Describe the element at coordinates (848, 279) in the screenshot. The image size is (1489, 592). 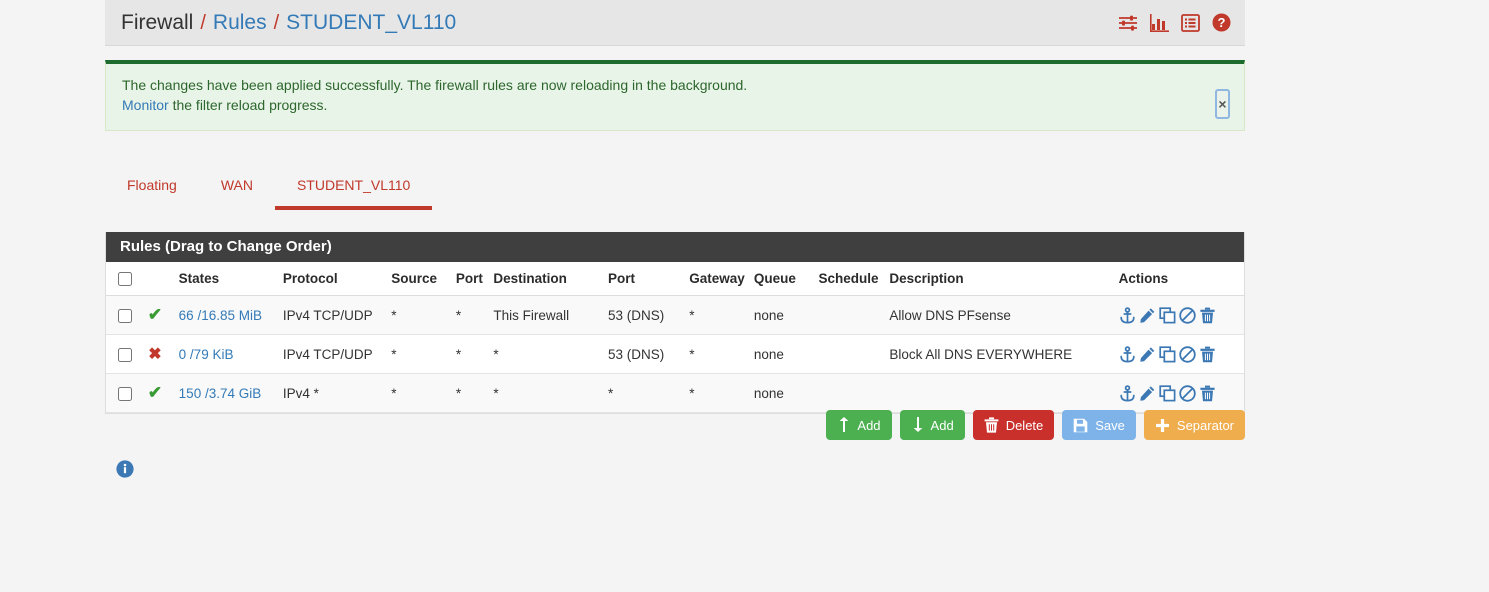
I see `header-schedule: Schedule` at that location.